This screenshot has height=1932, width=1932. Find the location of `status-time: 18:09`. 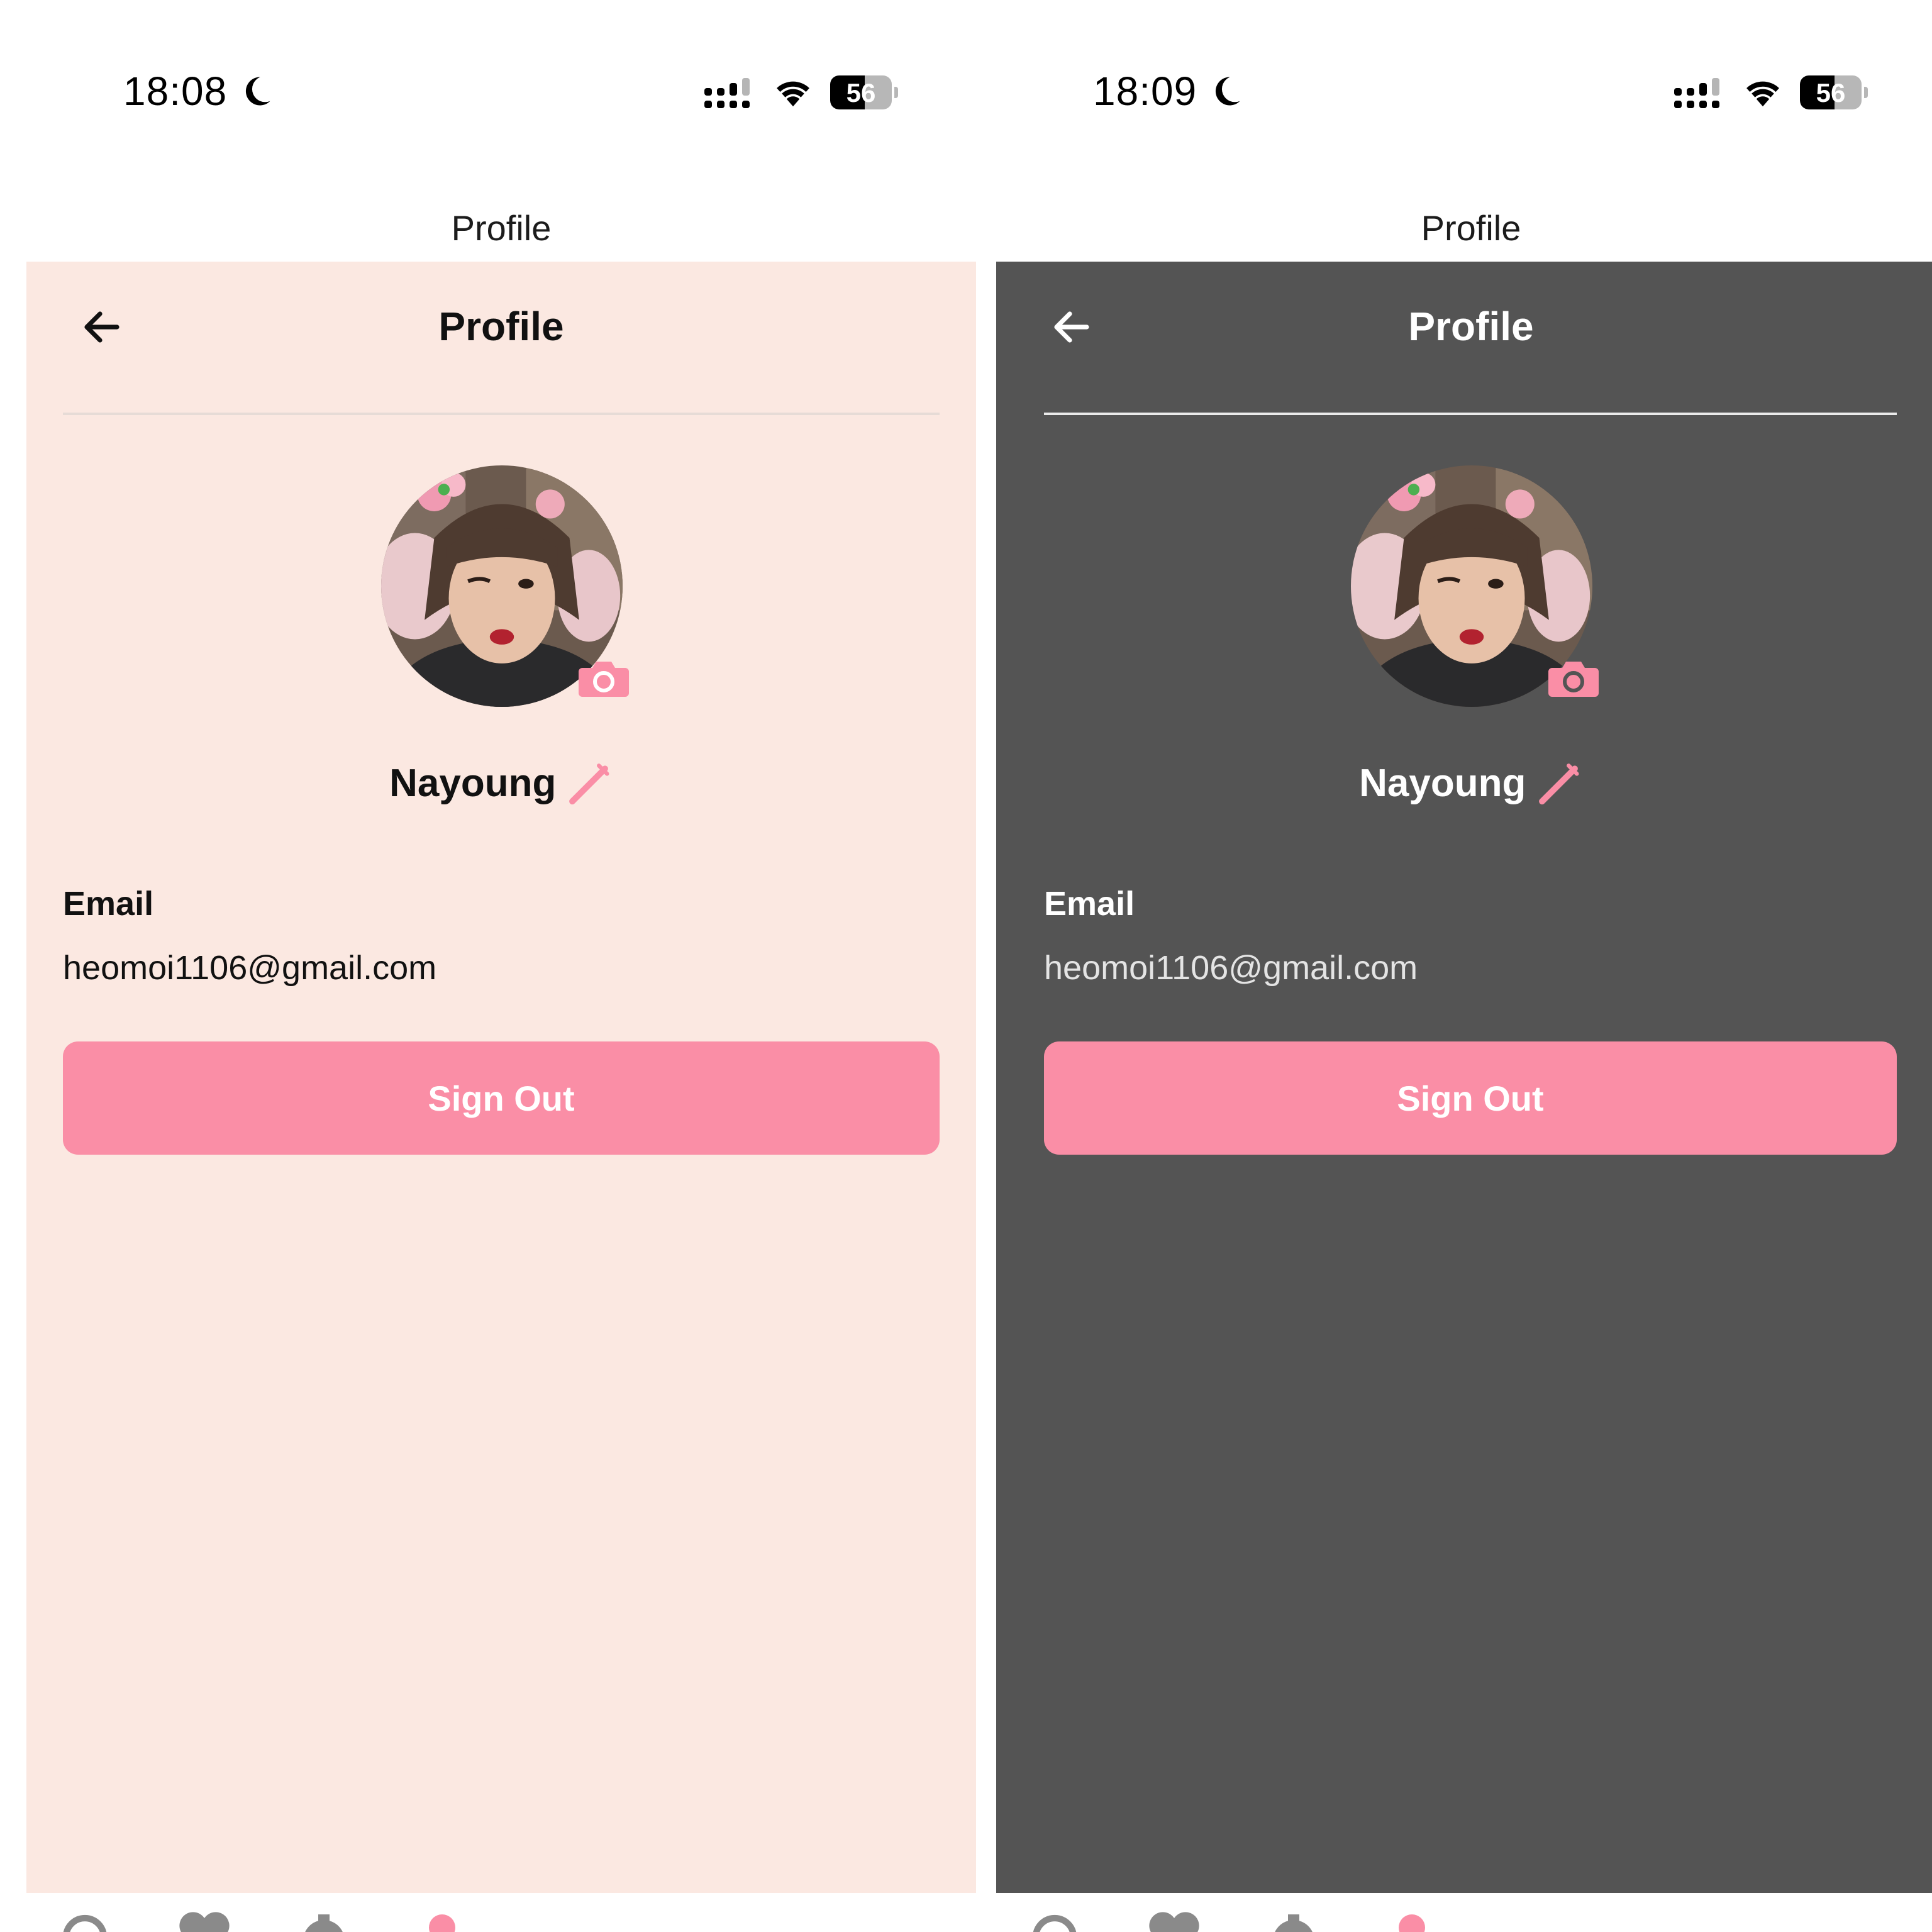

status-time: 18:09 is located at coordinates (1145, 91).